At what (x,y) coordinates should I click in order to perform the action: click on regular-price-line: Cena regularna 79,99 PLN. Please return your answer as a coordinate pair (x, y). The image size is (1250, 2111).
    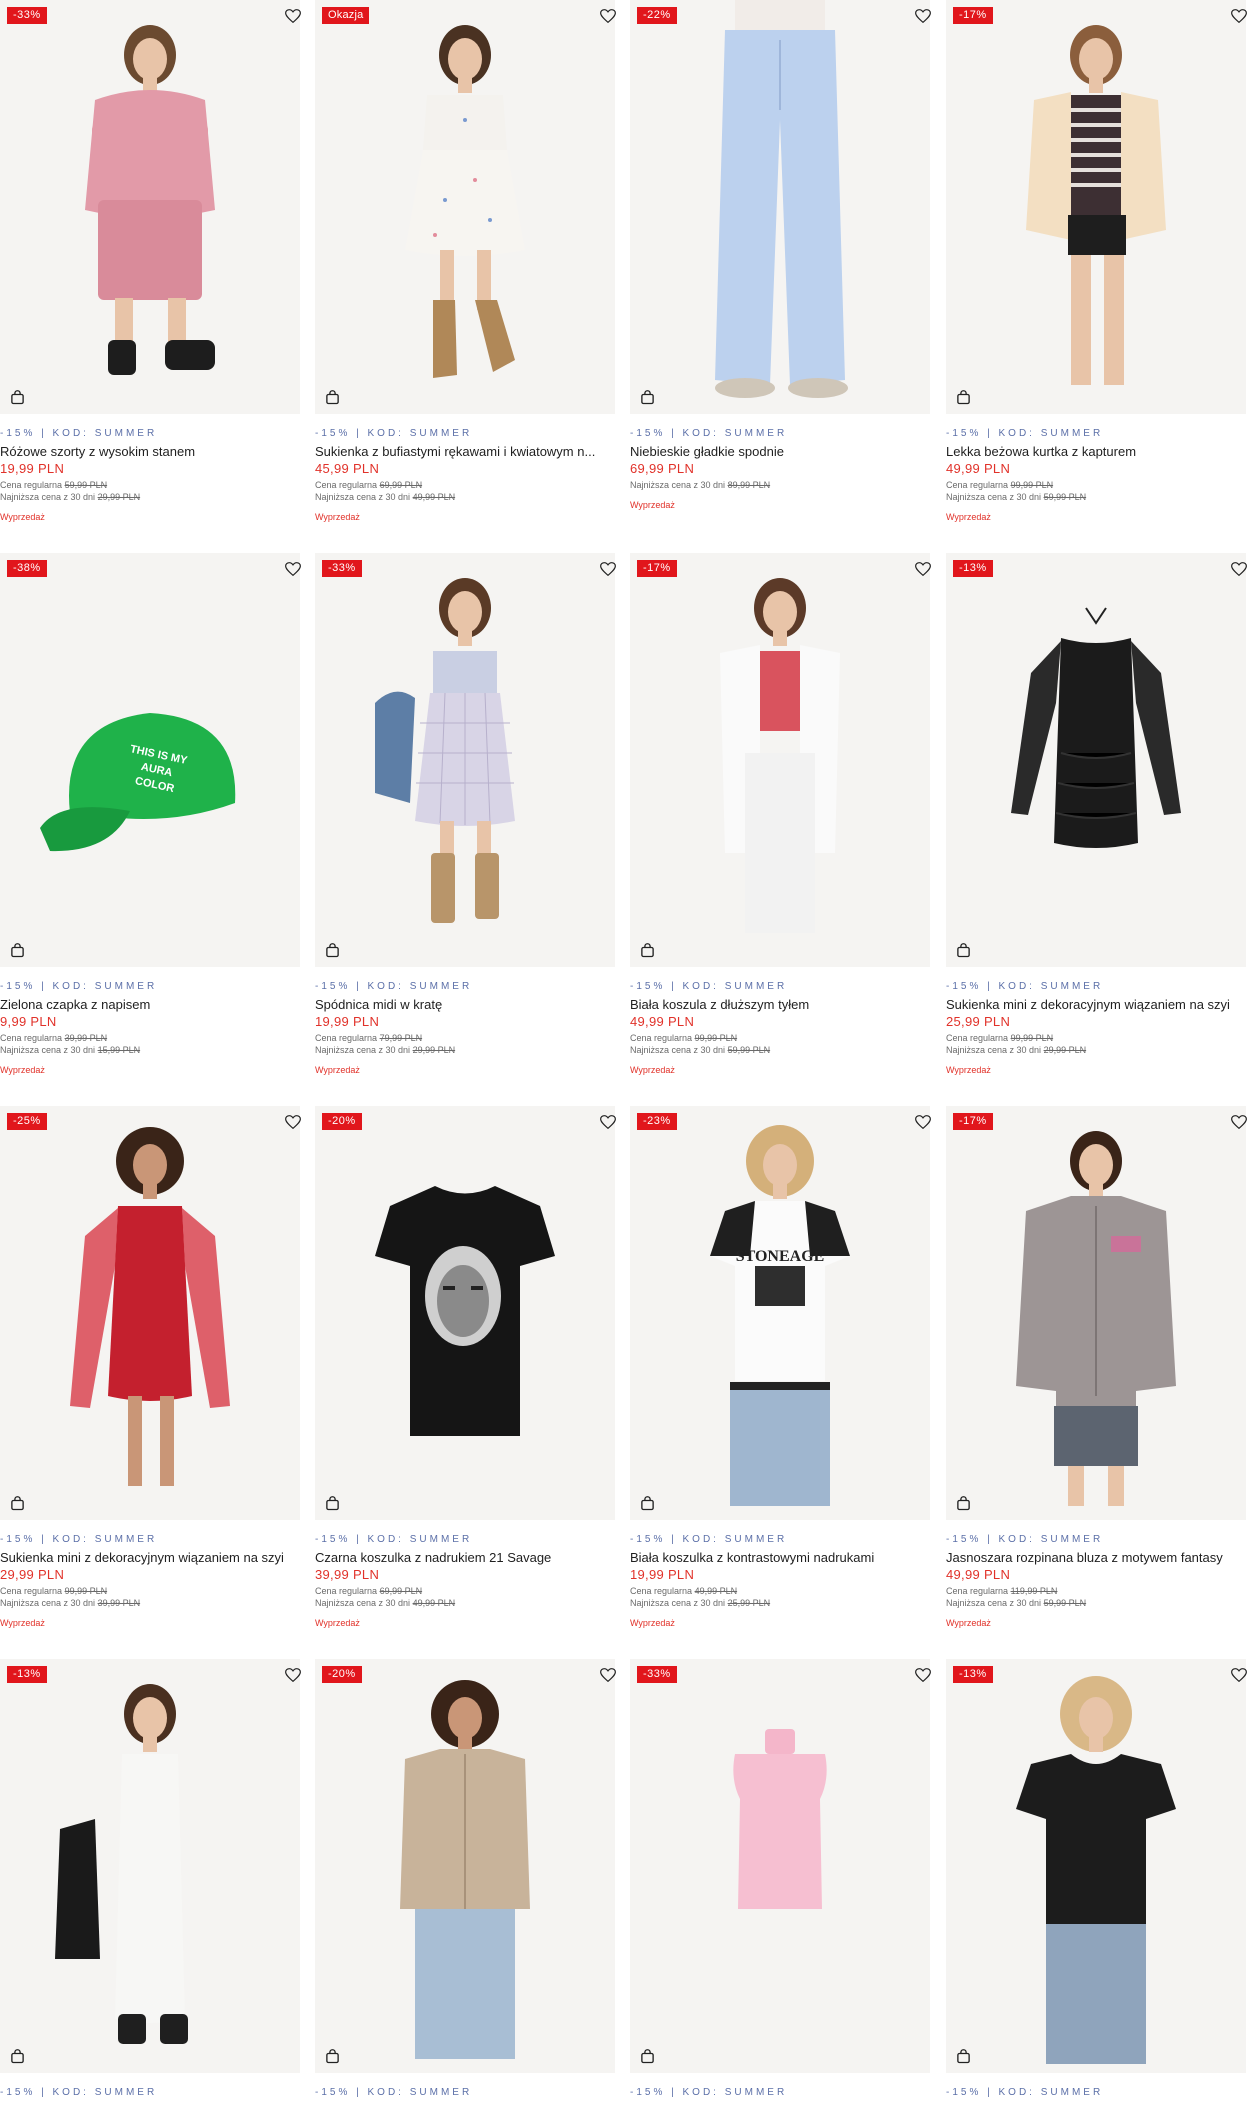
    Looking at the image, I should click on (368, 1038).